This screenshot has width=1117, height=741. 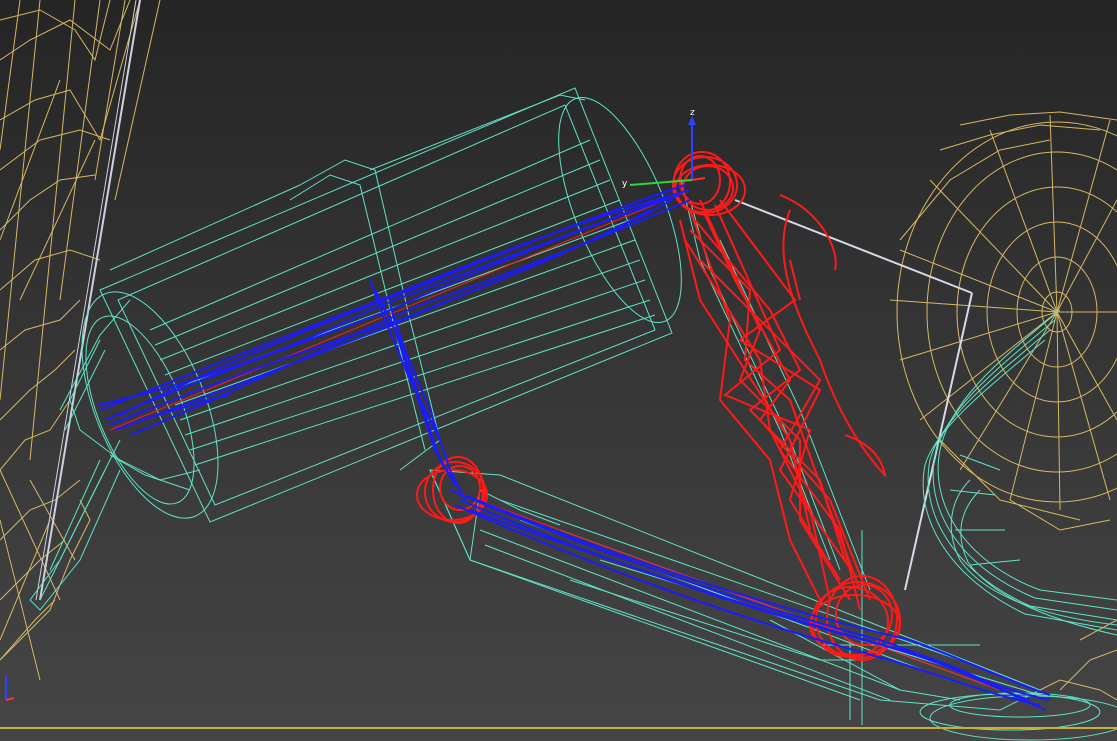 What do you see at coordinates (10, 688) in the screenshot?
I see `world-axis-icon` at bounding box center [10, 688].